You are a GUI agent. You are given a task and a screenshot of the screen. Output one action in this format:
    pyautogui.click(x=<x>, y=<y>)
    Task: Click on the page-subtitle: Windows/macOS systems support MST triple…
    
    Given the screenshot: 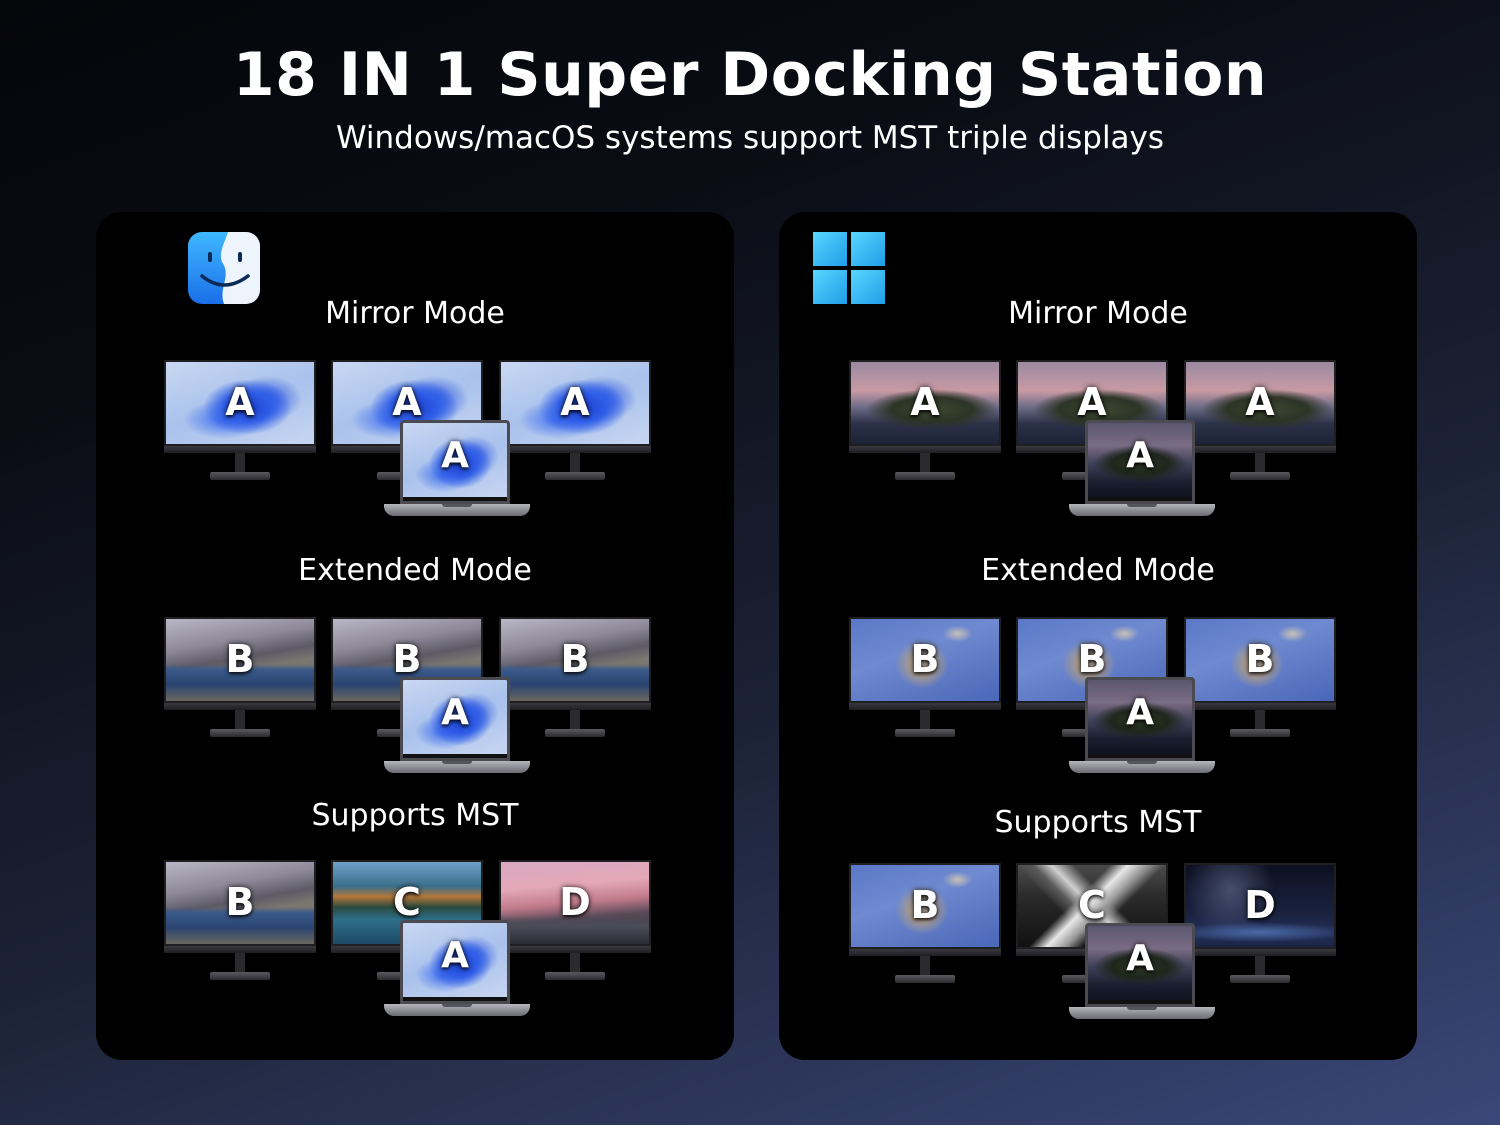 What is the action you would take?
    pyautogui.click(x=750, y=138)
    